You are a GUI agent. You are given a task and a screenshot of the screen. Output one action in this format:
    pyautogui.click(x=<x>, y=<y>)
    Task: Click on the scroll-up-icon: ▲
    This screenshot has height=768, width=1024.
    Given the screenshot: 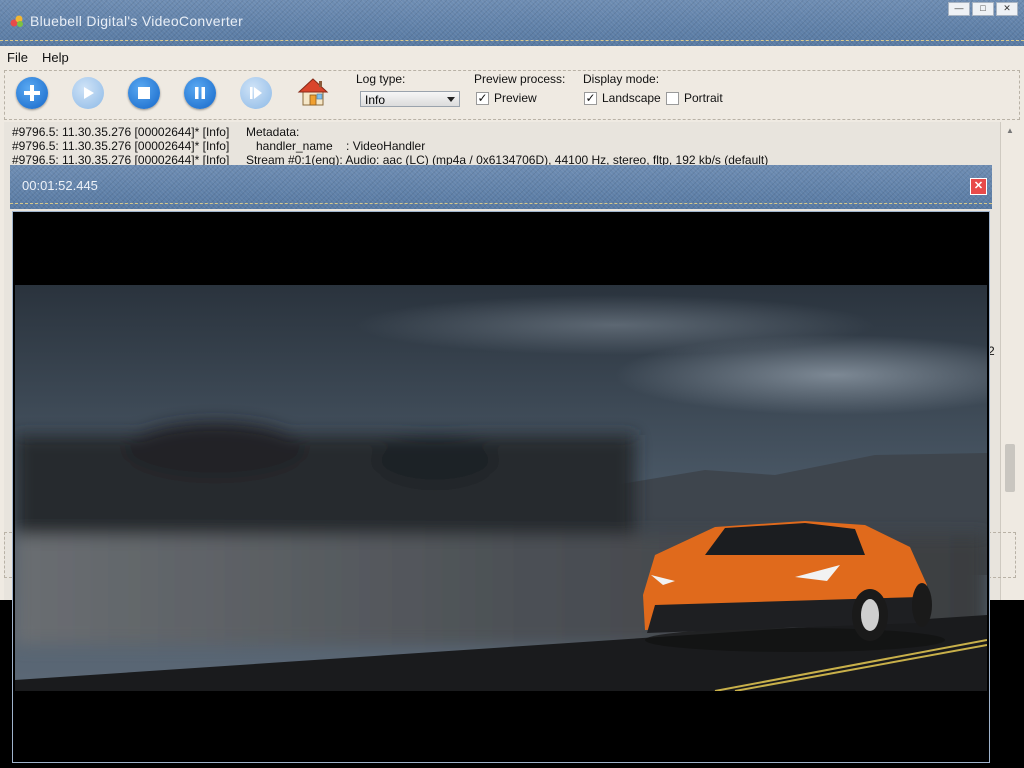 What is the action you would take?
    pyautogui.click(x=1010, y=130)
    